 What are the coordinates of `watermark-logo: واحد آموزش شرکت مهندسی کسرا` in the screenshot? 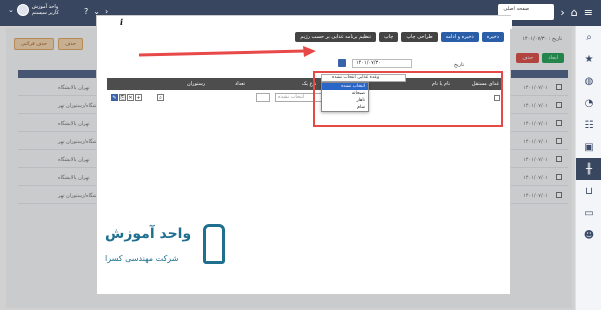 It's located at (170, 254).